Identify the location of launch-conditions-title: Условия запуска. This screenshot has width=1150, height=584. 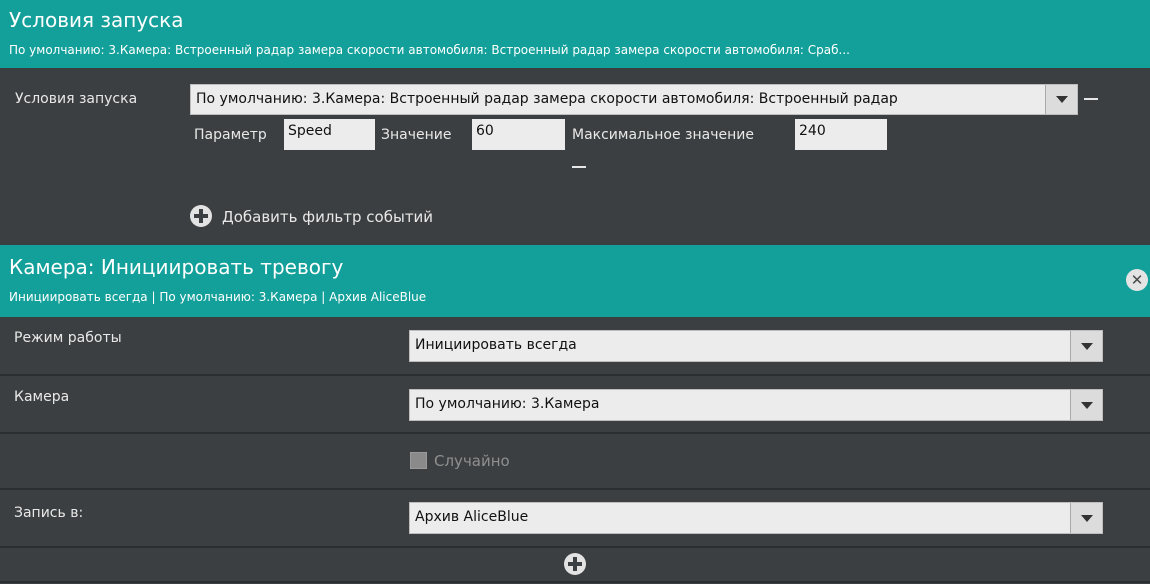
(96, 20).